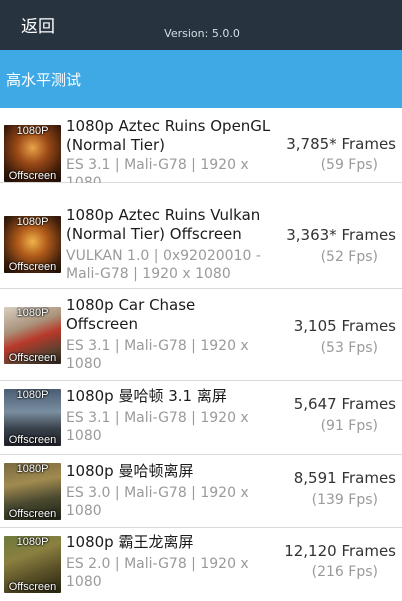 The height and width of the screenshot is (601, 402). What do you see at coordinates (344, 572) in the screenshot?
I see `test-fps: (216 Fps)` at bounding box center [344, 572].